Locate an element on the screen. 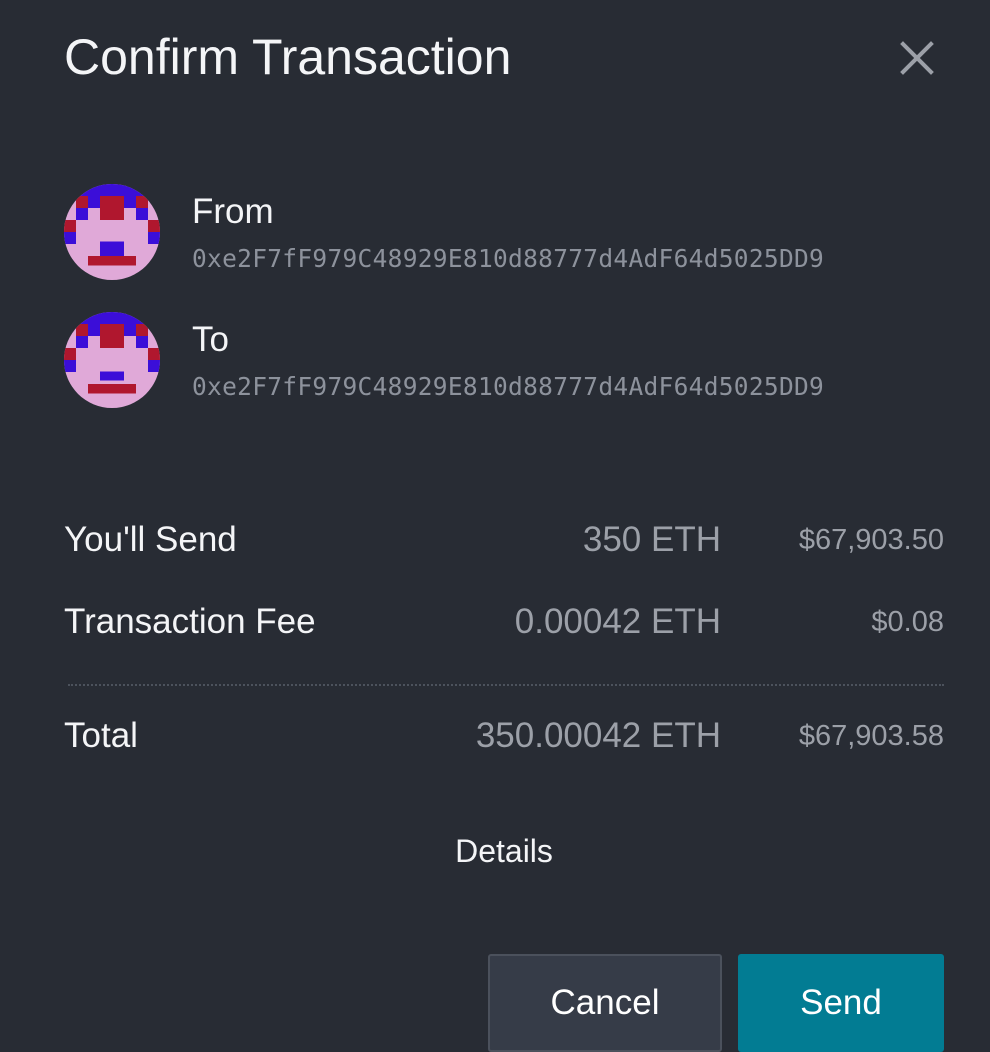  fee-row: Transaction Fee 0.00042 ETH $0.08 is located at coordinates (504, 627).